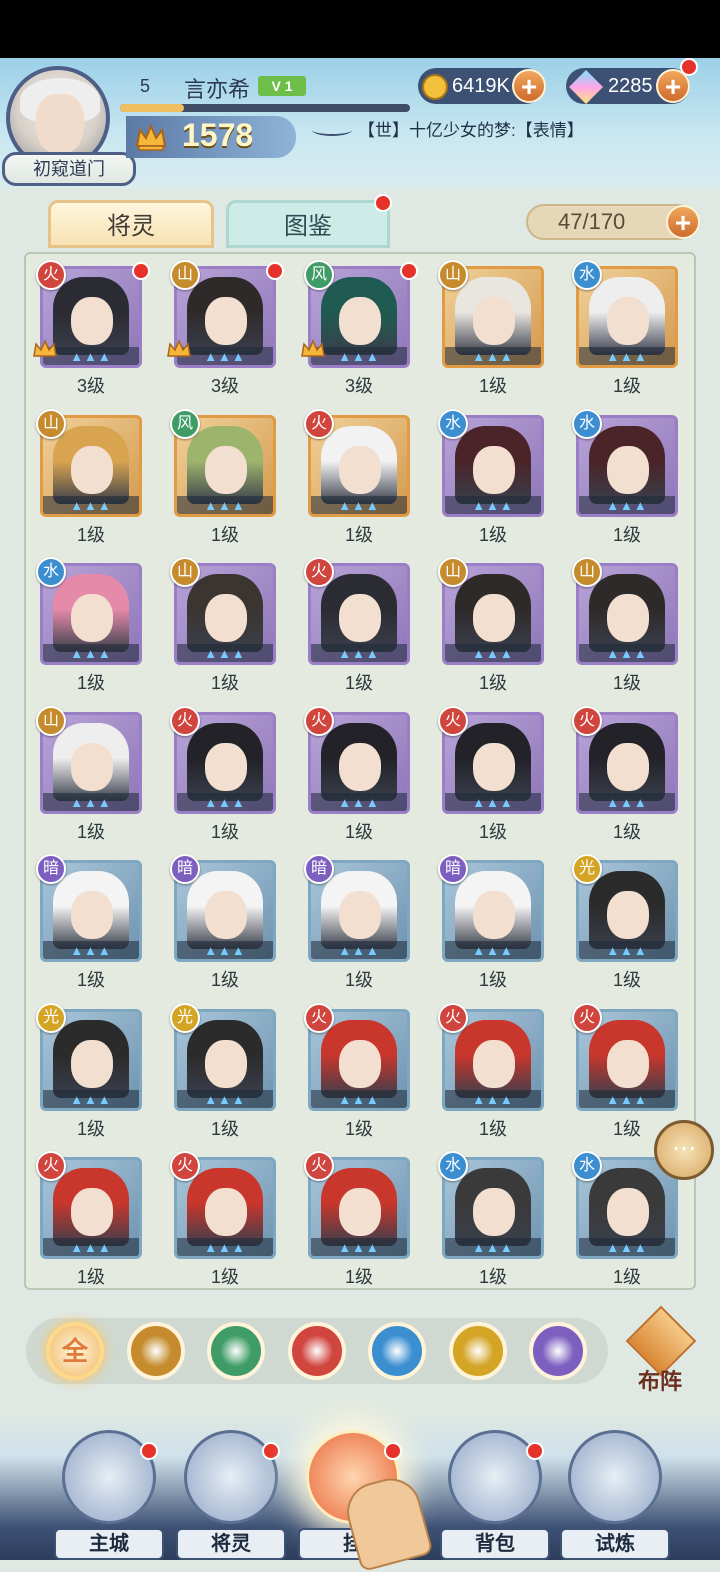  I want to click on codex-notification-dot, so click(383, 203).